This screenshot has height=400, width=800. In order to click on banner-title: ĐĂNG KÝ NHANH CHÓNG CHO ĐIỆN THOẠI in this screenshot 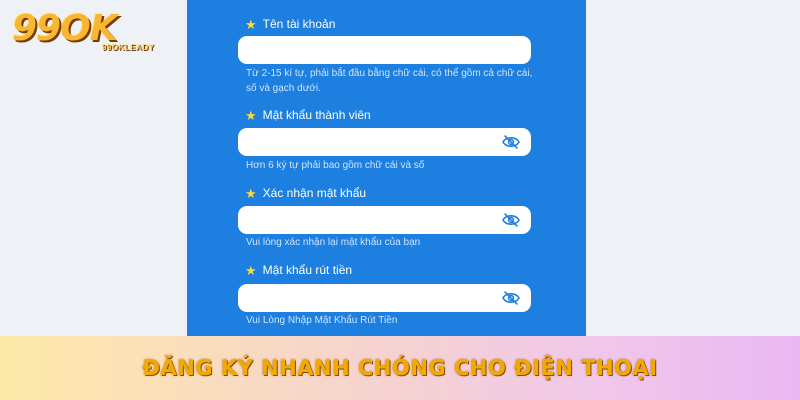, I will do `click(400, 368)`.